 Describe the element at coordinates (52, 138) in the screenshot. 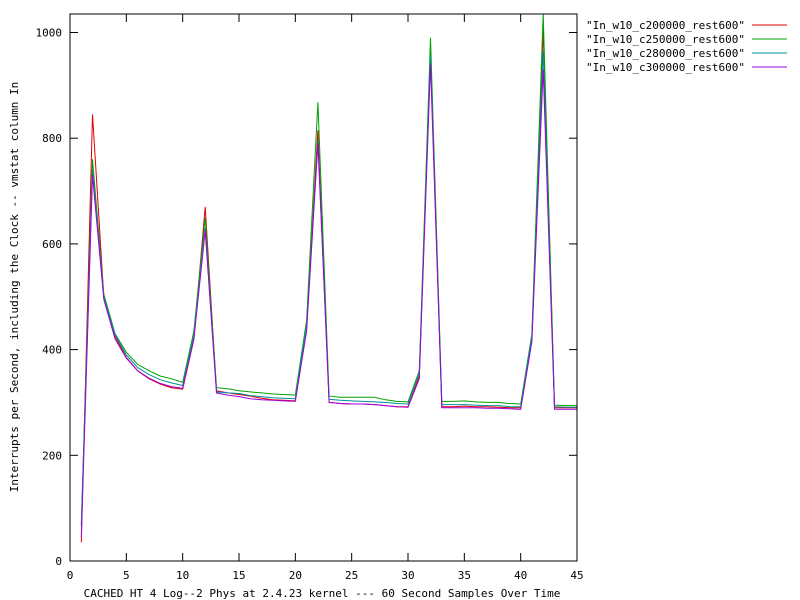

I see `y-tick-label: 800` at that location.